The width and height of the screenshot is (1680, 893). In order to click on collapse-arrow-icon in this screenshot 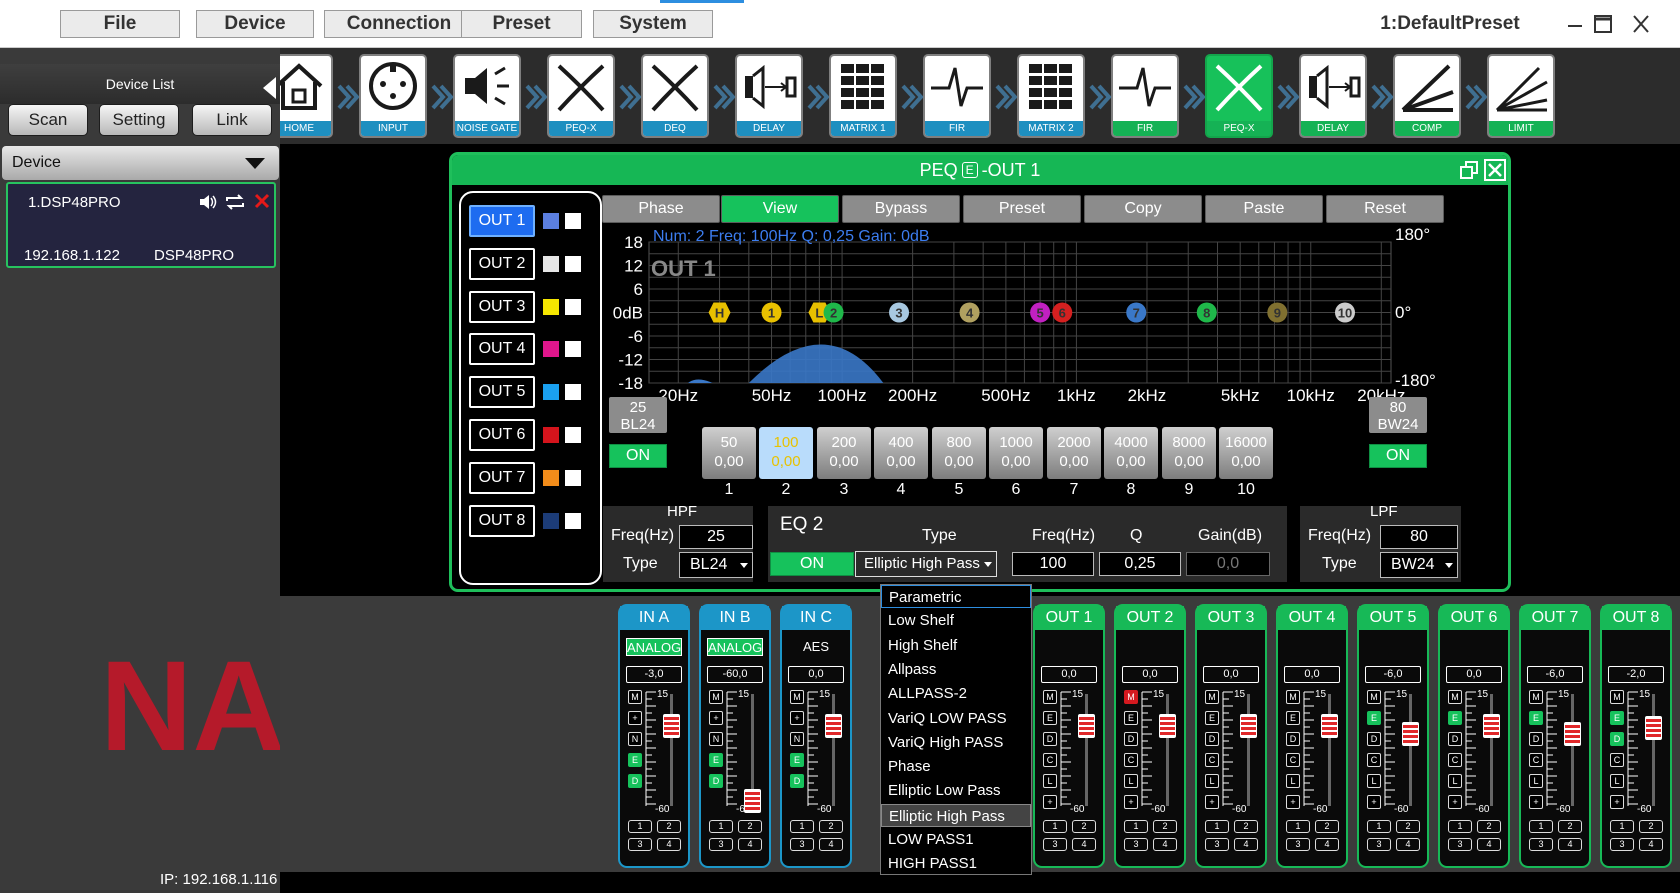, I will do `click(269, 88)`.